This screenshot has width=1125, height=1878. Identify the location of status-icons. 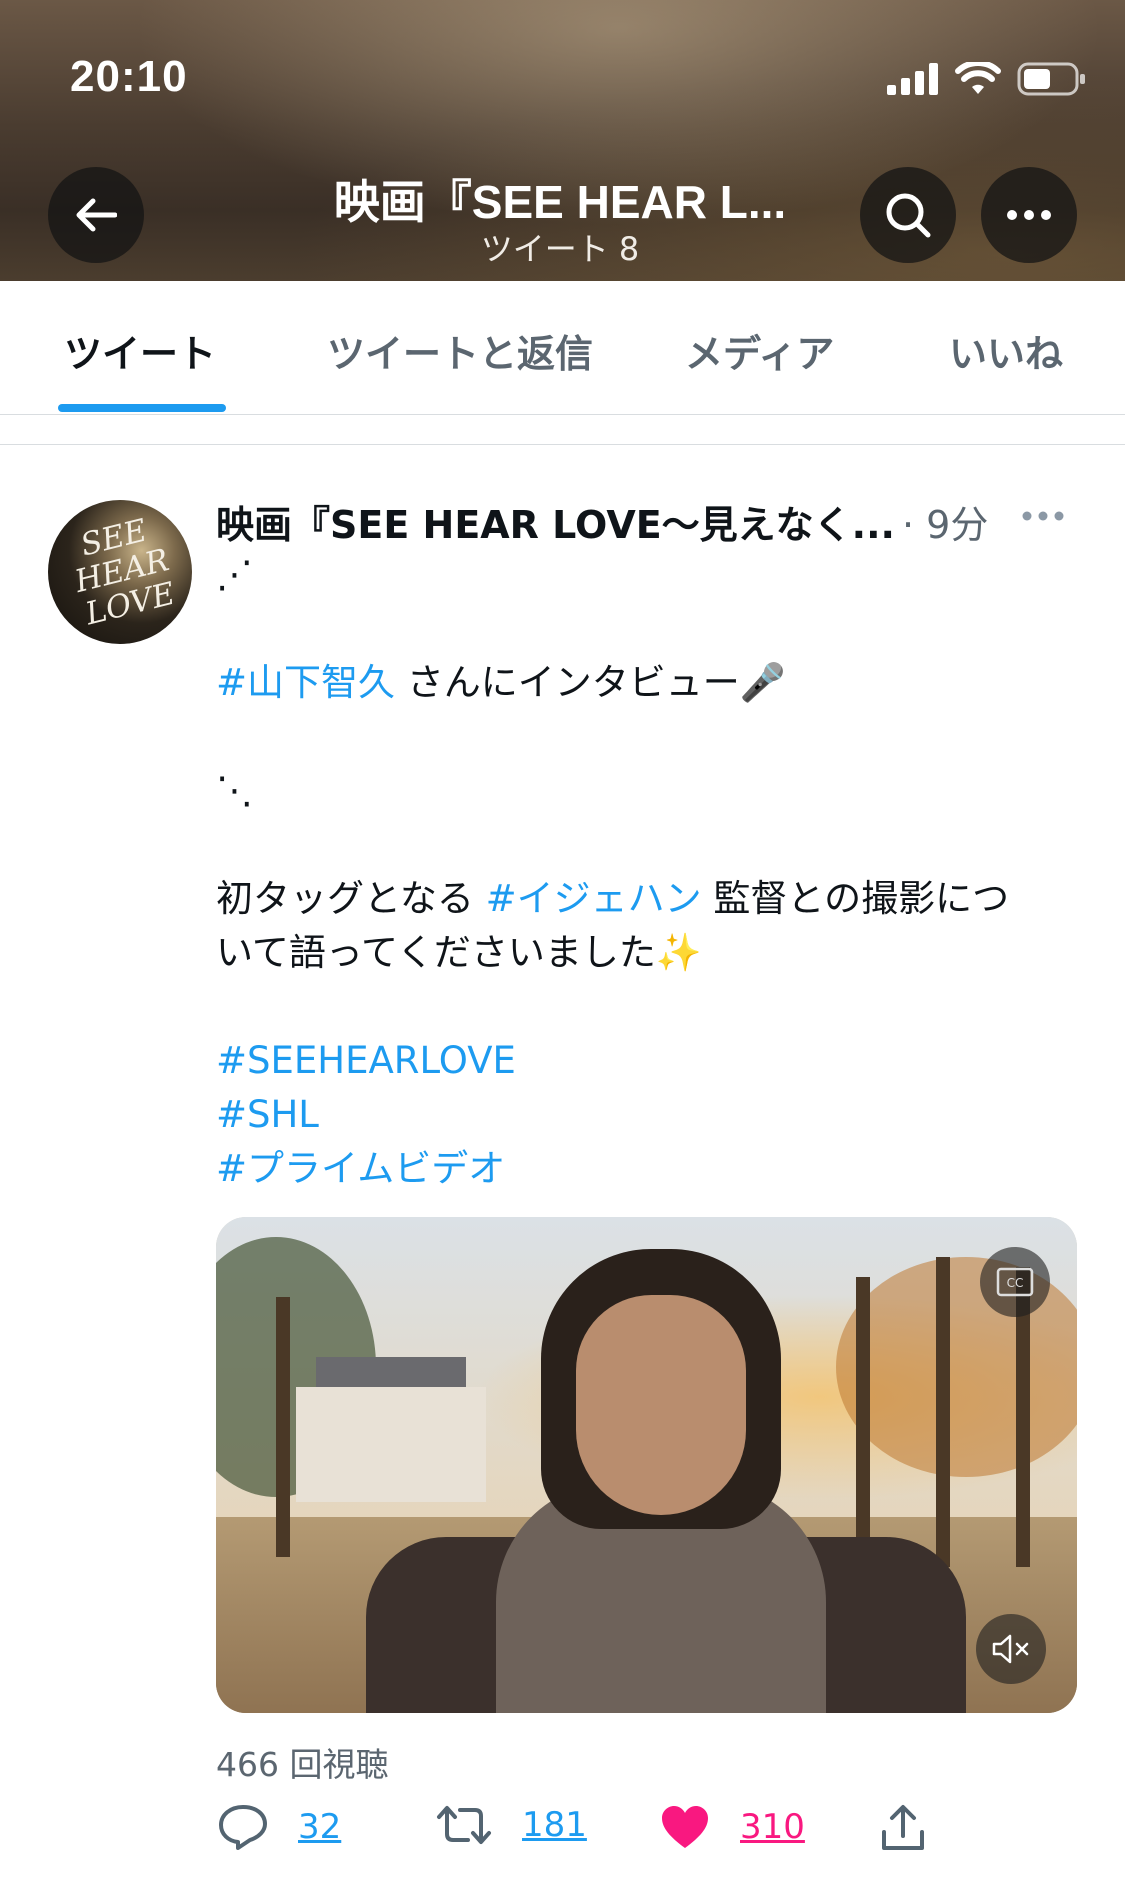
(987, 79).